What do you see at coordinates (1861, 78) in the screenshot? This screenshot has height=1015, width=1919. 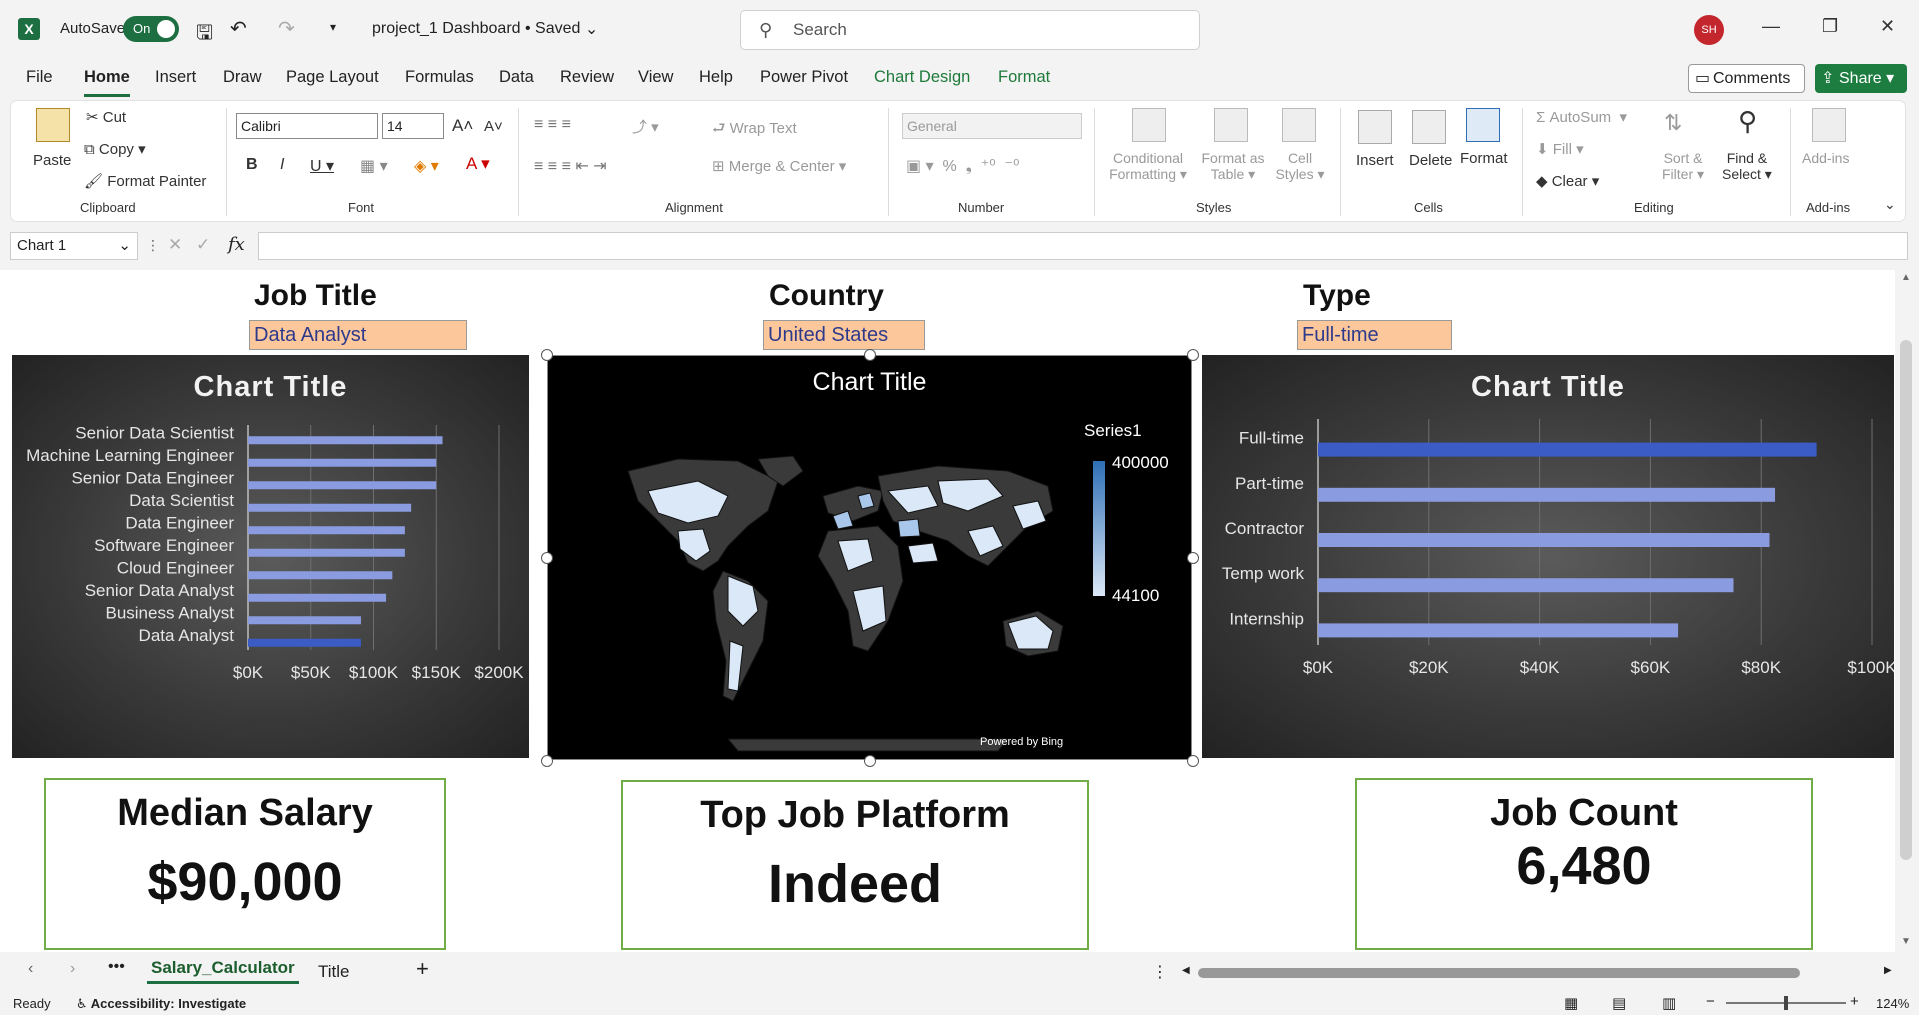 I see `share-button: ⇪ Share ▾` at bounding box center [1861, 78].